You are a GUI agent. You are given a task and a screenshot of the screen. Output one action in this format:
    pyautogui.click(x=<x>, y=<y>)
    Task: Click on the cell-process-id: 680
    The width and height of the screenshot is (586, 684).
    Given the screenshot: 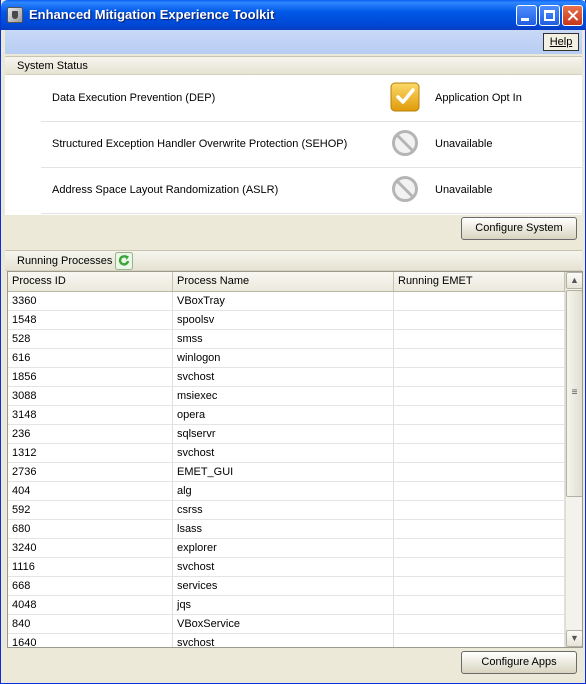 What is the action you would take?
    pyautogui.click(x=90, y=529)
    